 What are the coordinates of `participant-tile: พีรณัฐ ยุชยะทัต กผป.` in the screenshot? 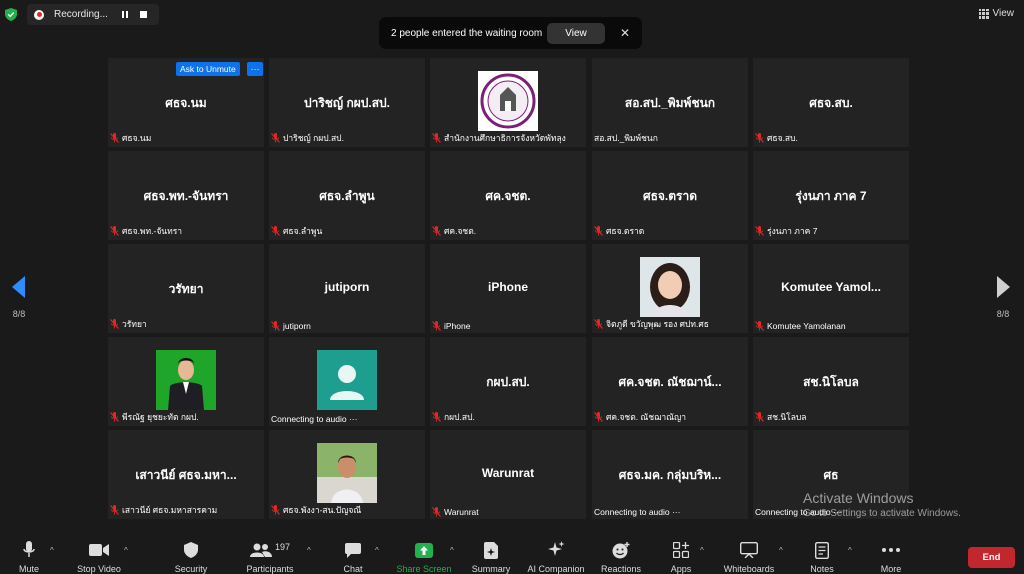 It's located at (186, 381).